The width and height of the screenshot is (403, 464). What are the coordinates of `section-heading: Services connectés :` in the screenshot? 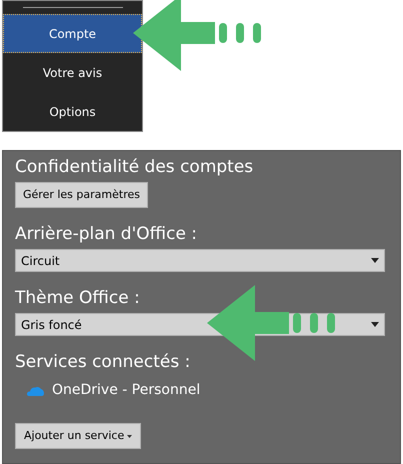 It's located at (103, 362).